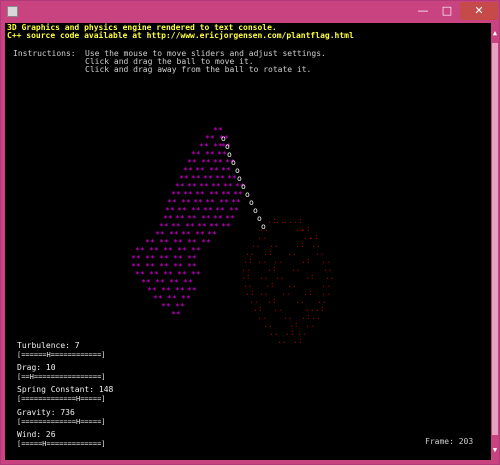 Image resolution: width=500 pixels, height=465 pixels. Describe the element at coordinates (292, 252) in the screenshot. I see `shadow-mark-16: ..` at that location.